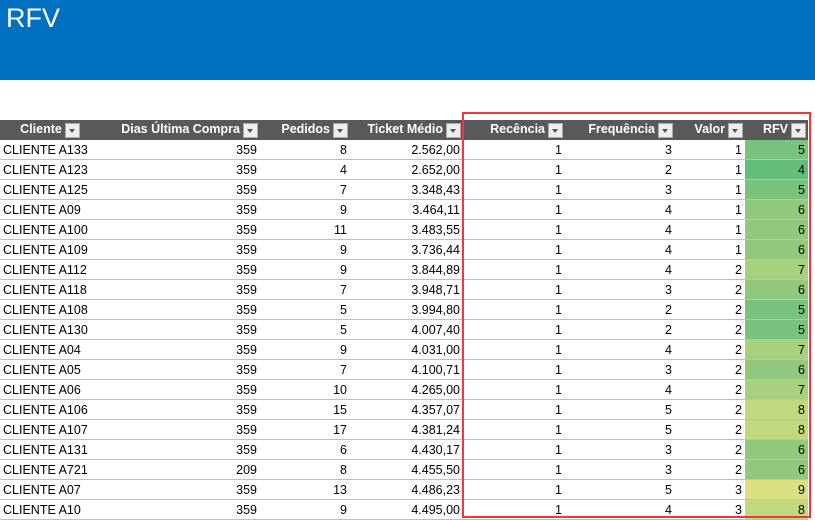  What do you see at coordinates (406, 289) in the screenshot?
I see `table-cell: 3.948,71` at bounding box center [406, 289].